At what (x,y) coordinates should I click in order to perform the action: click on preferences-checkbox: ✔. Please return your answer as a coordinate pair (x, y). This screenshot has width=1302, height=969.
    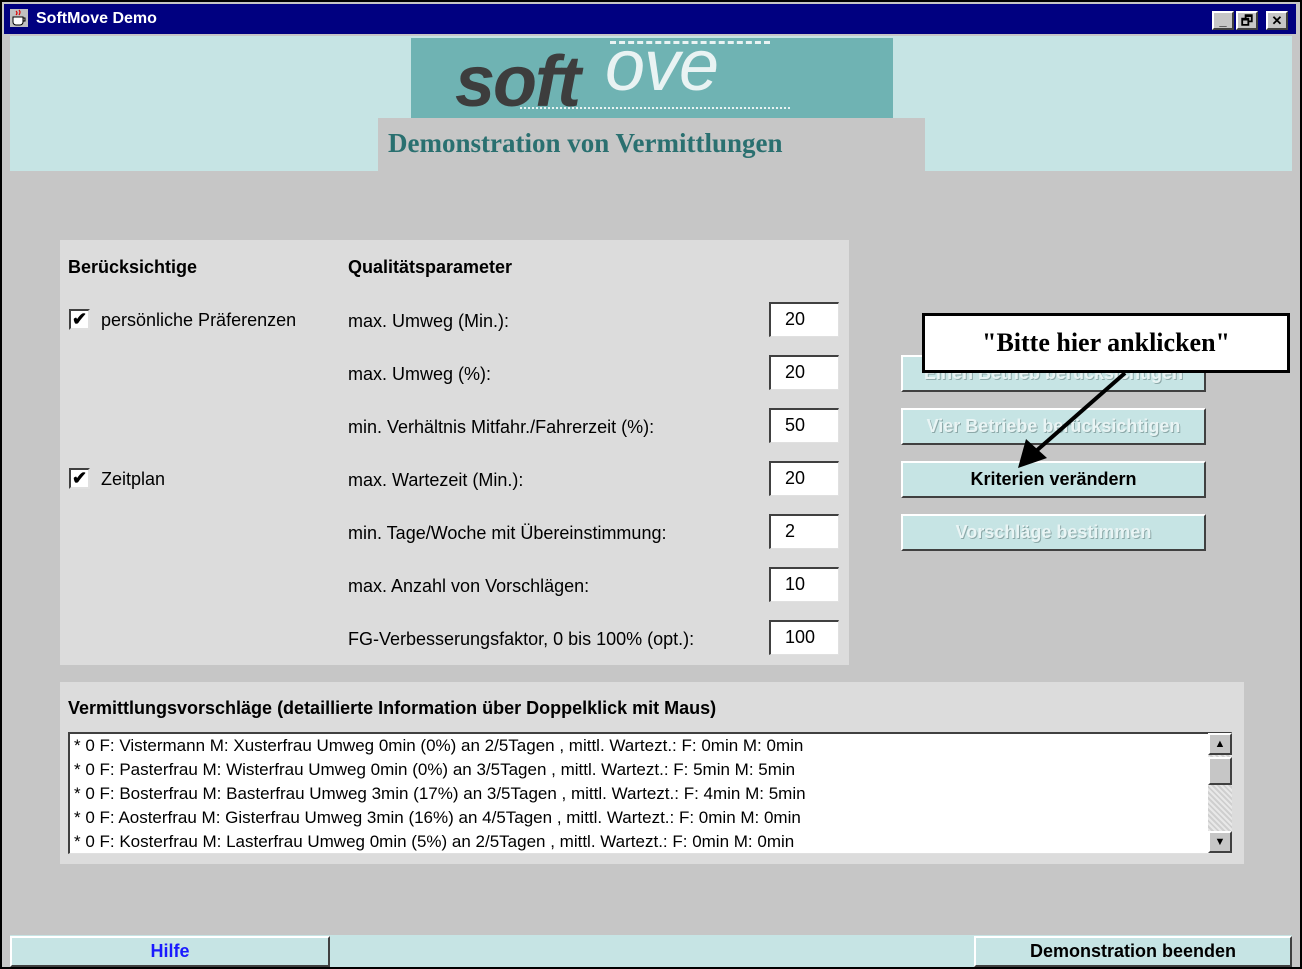
    Looking at the image, I should click on (79, 319).